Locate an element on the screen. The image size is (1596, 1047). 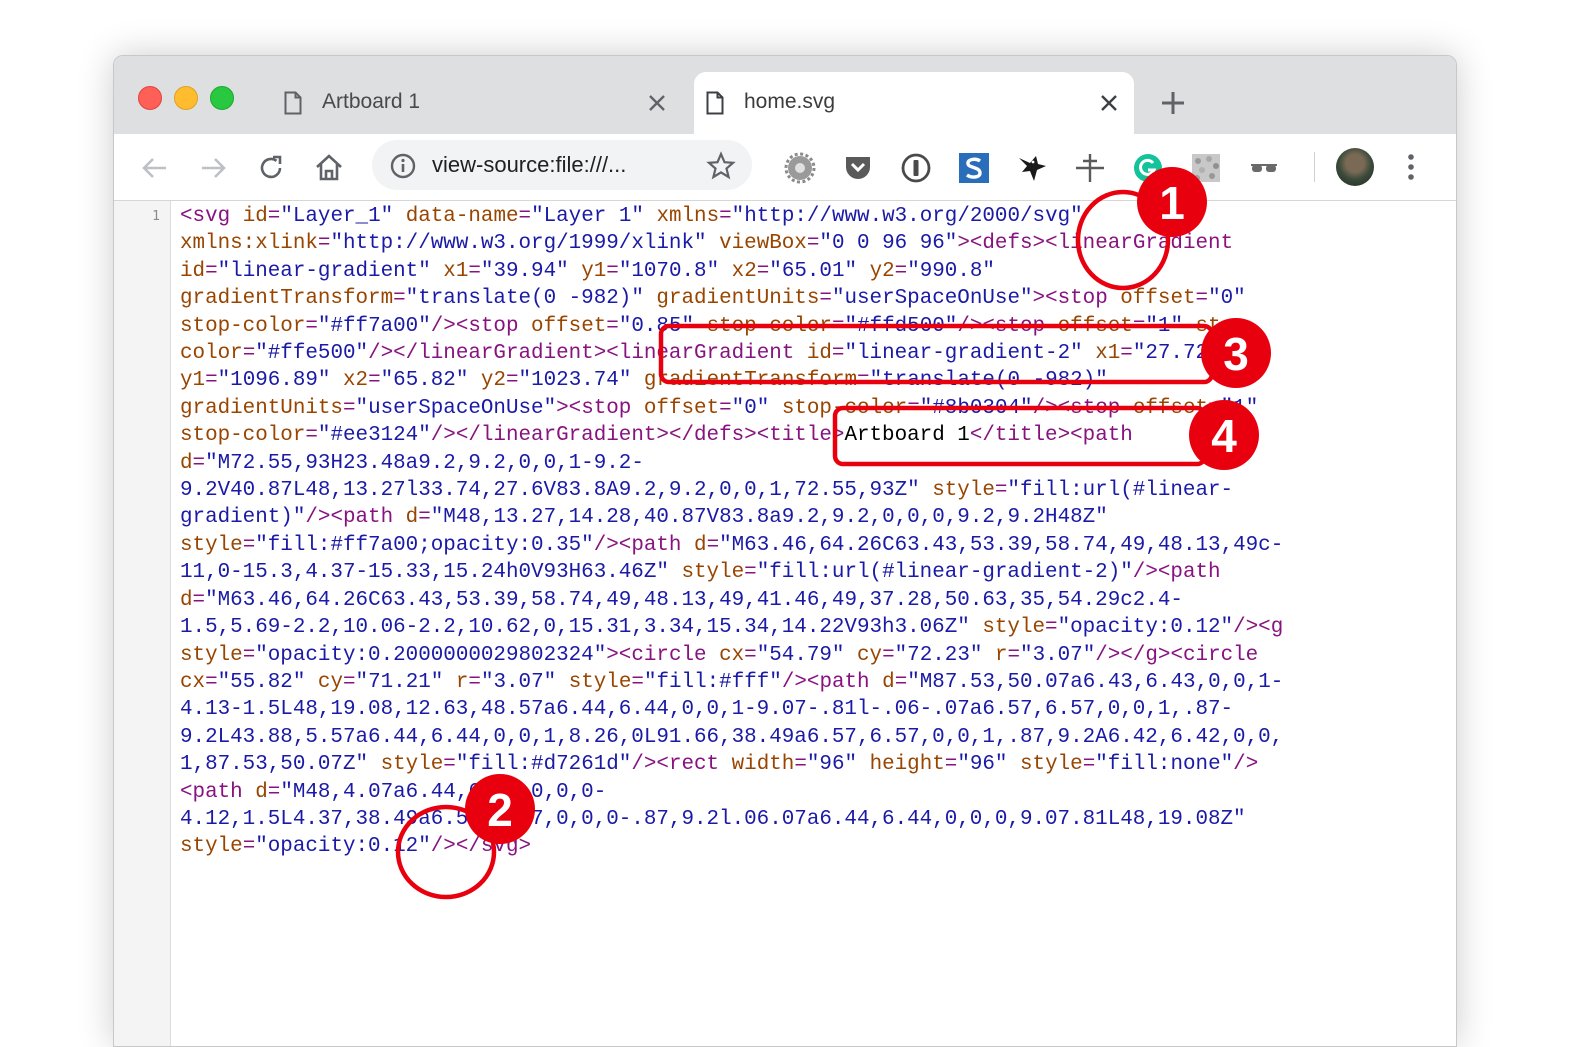
source-line: d="M72.55,93H23.48a9.2,9.2,0,0,1-9.2- is located at coordinates (412, 463).